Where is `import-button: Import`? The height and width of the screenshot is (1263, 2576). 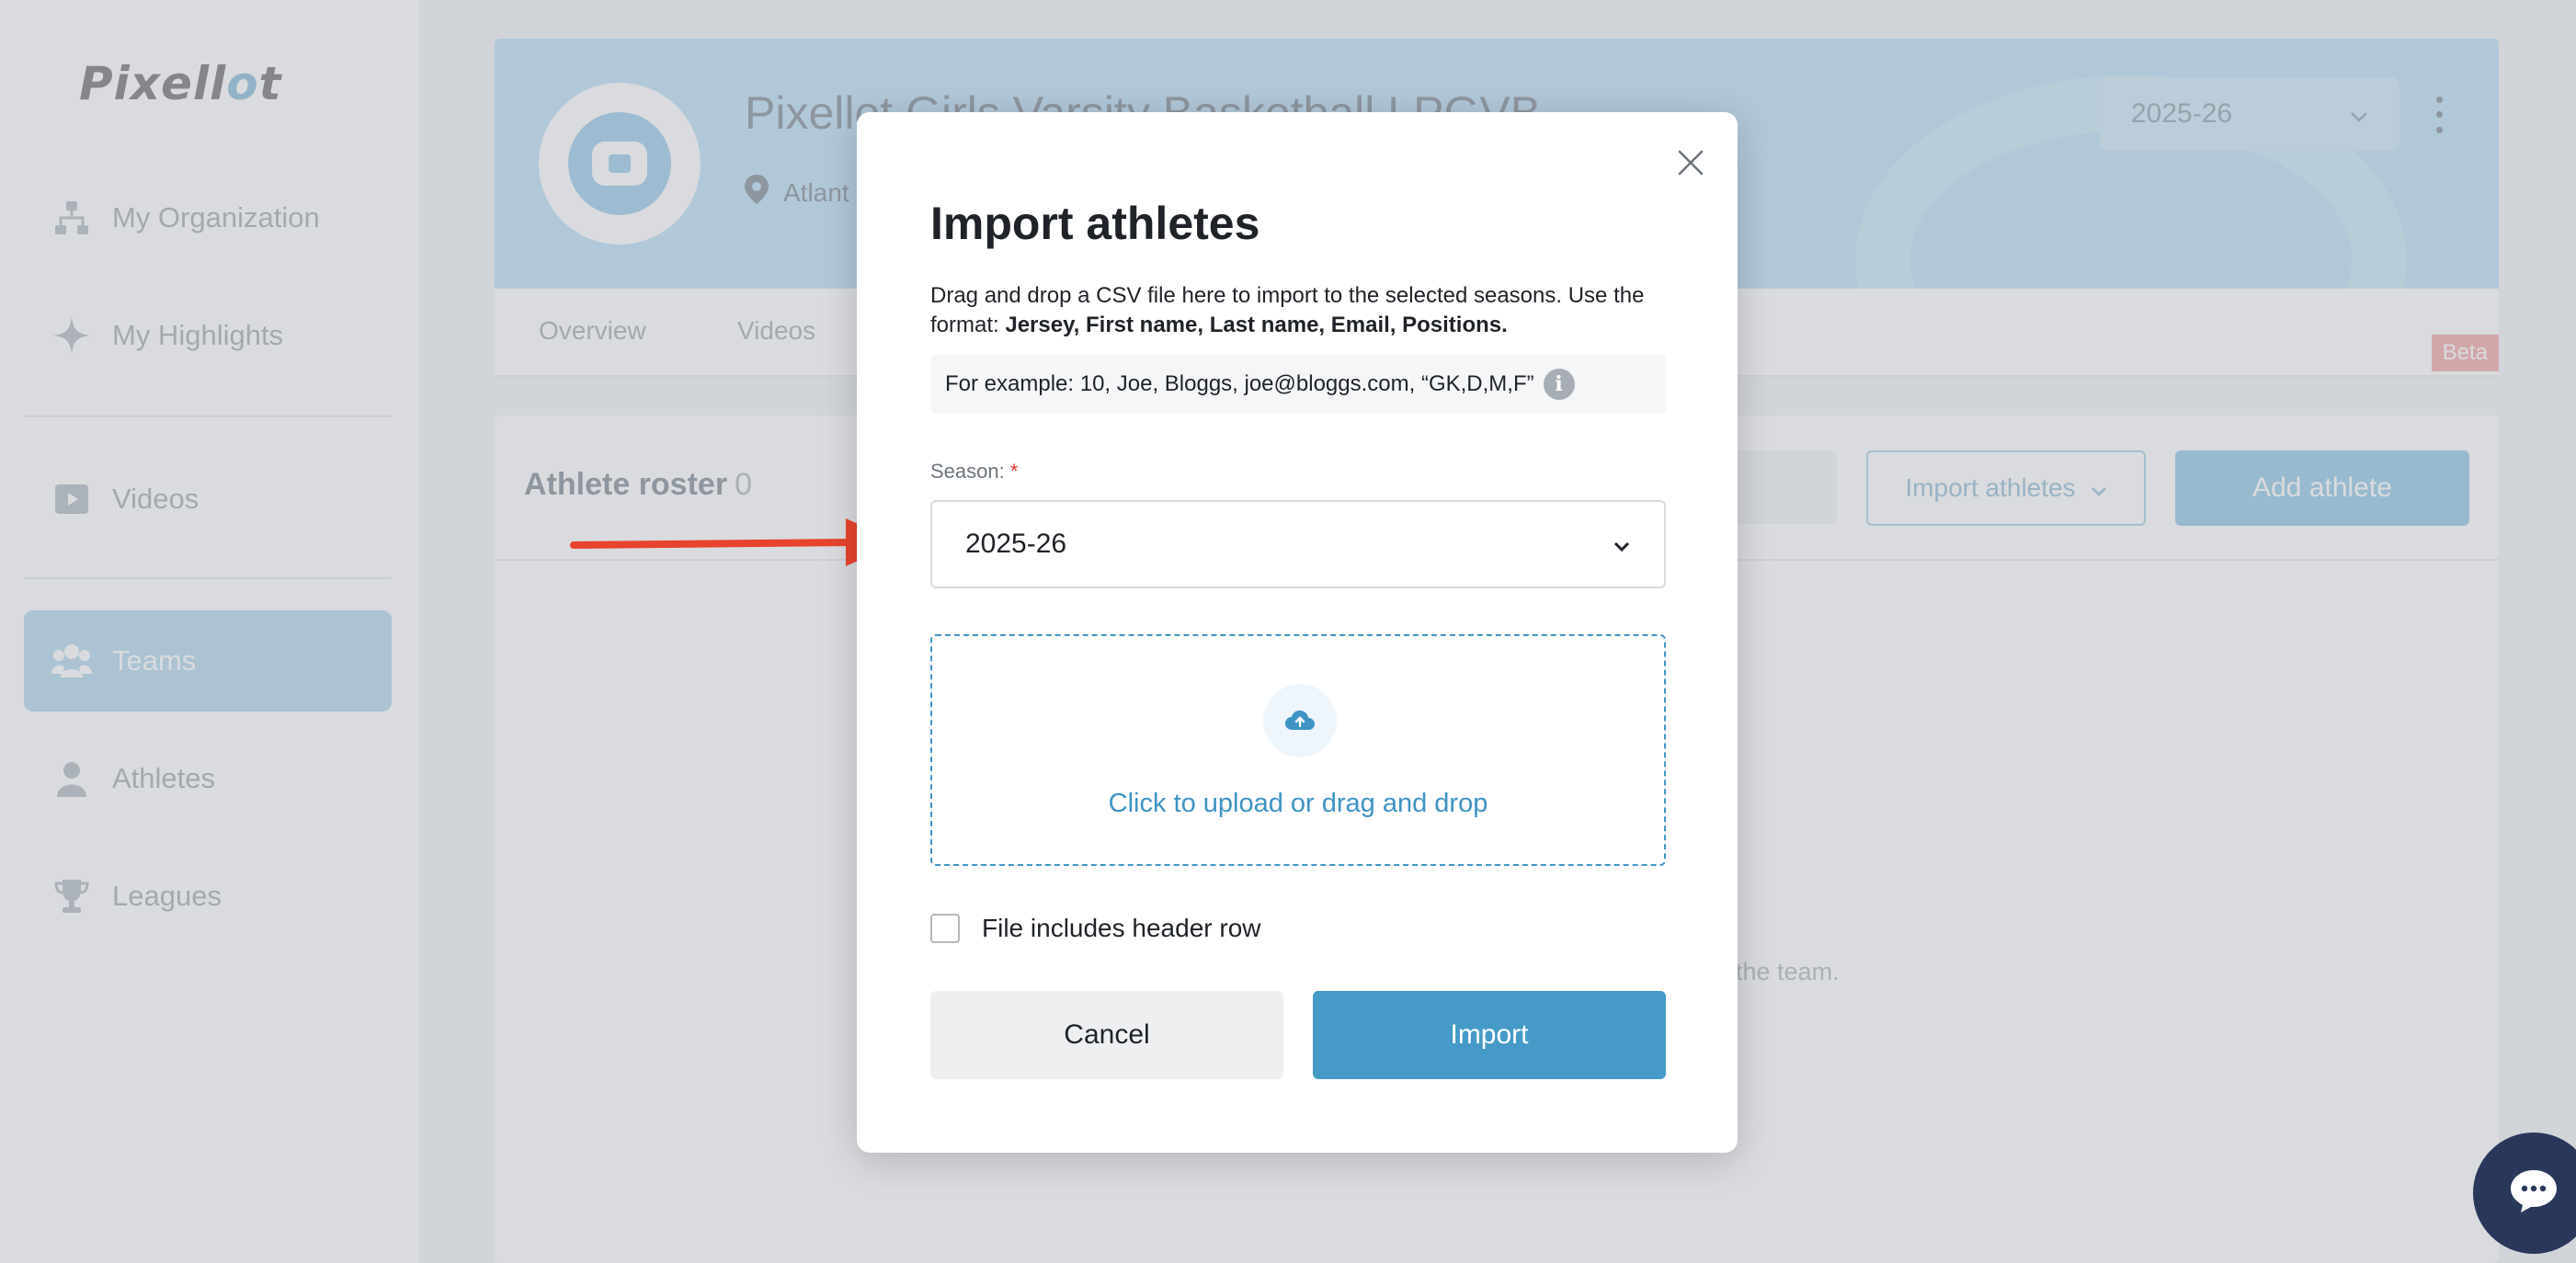
import-button: Import is located at coordinates (1489, 1035).